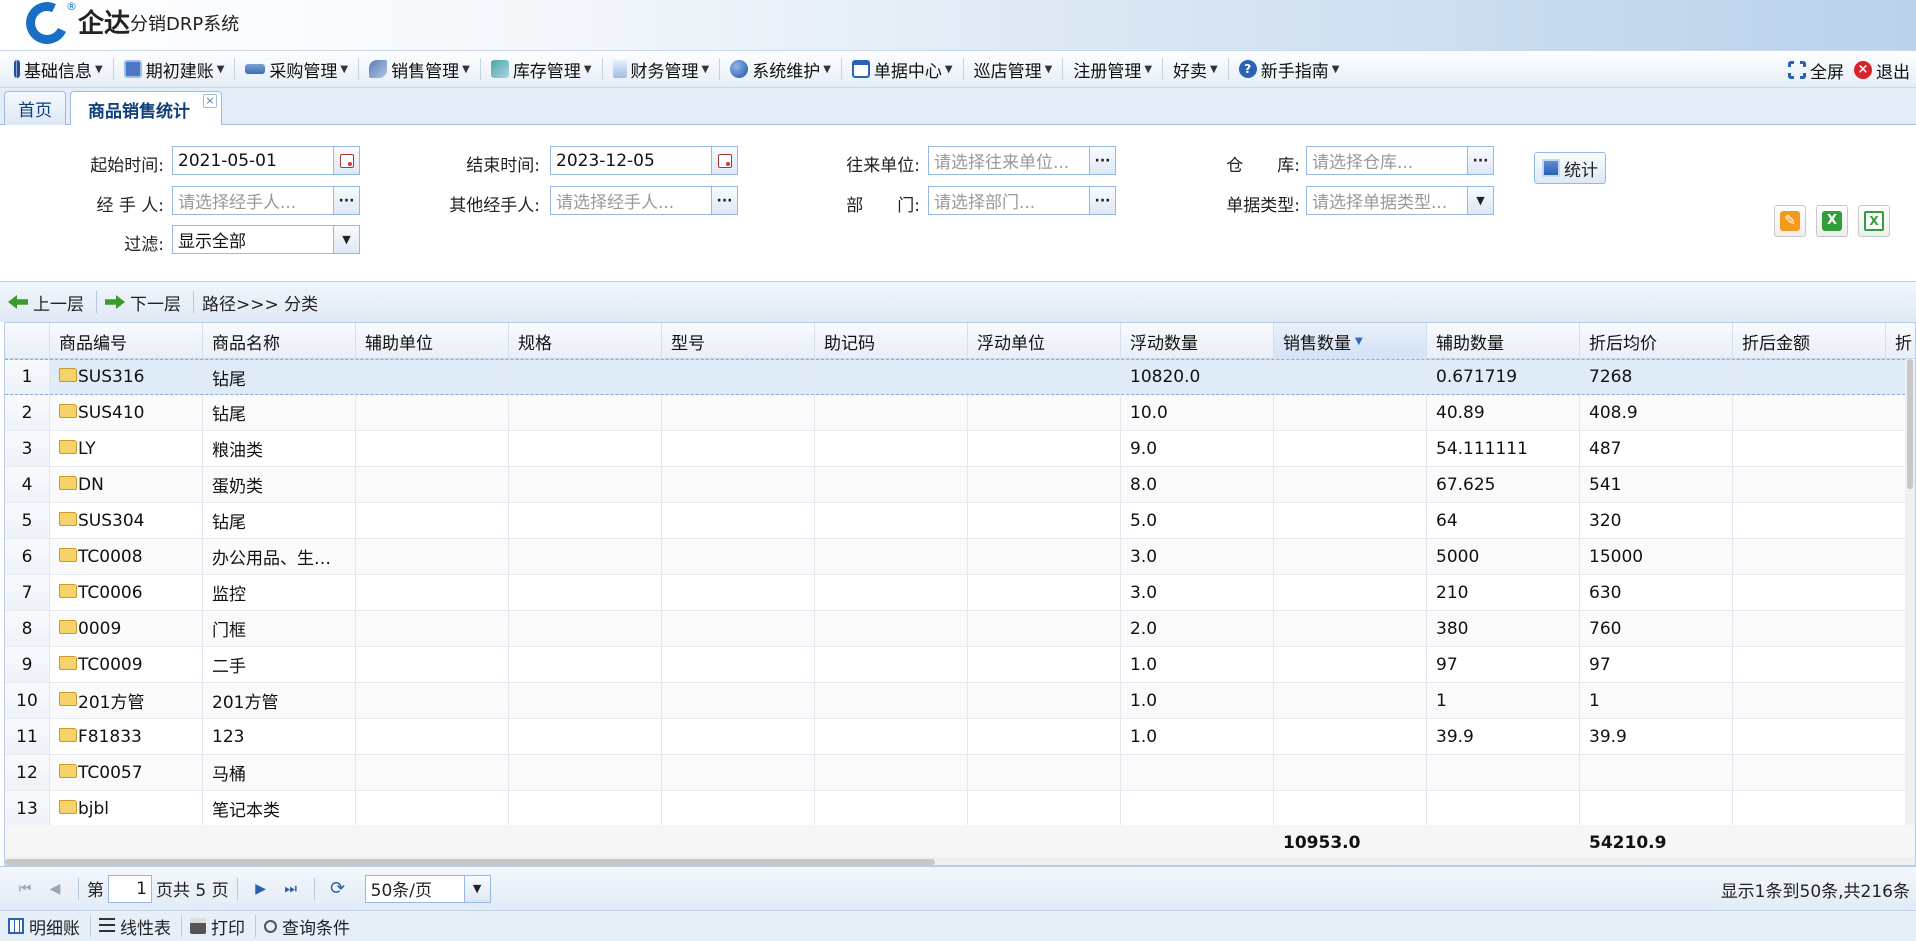  Describe the element at coordinates (644, 200) in the screenshot. I see `other-handler-field: 请选择经手人... ···` at that location.